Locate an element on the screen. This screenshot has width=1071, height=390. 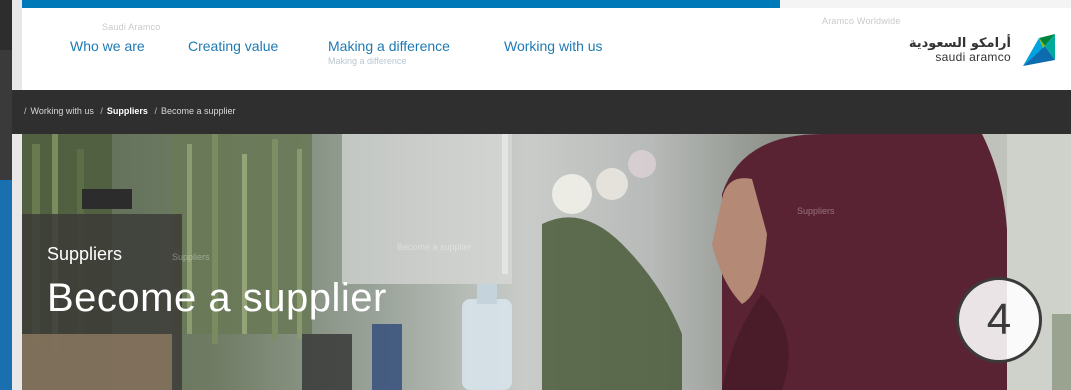
hero-eyebrow: Suppliers is located at coordinates (85, 254).